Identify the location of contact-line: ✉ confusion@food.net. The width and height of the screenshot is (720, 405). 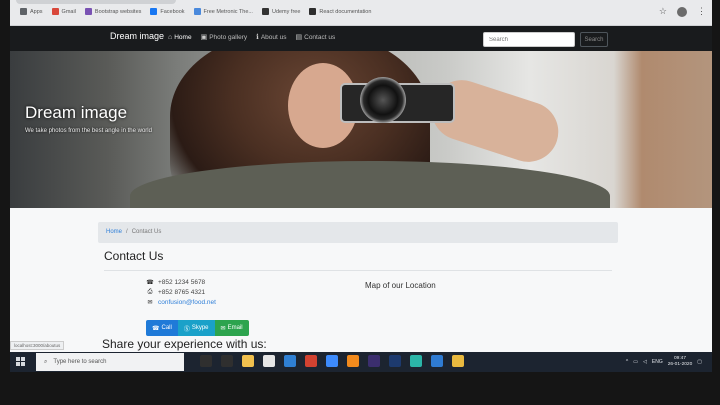
(181, 302).